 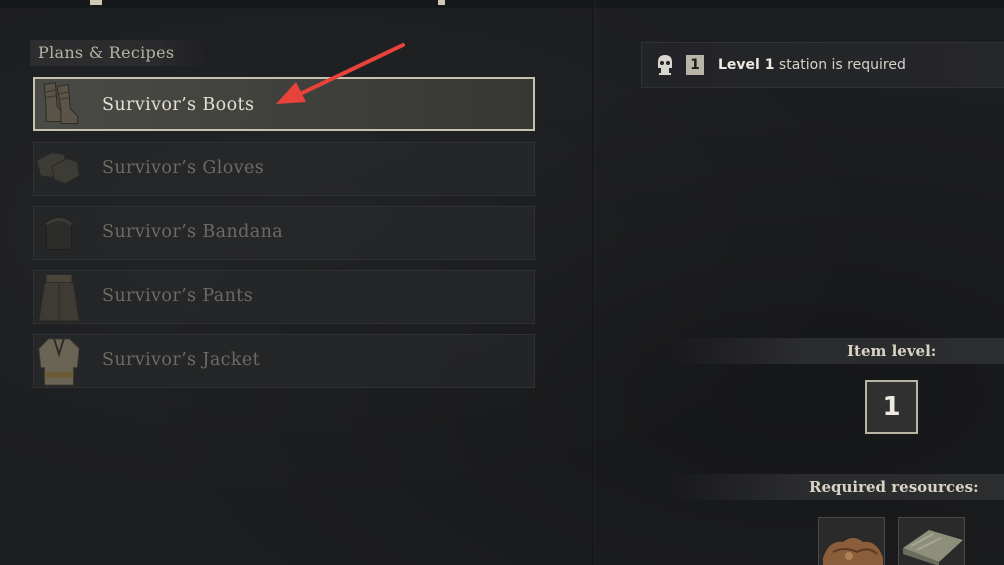 What do you see at coordinates (593, 282) in the screenshot?
I see `panel-divider` at bounding box center [593, 282].